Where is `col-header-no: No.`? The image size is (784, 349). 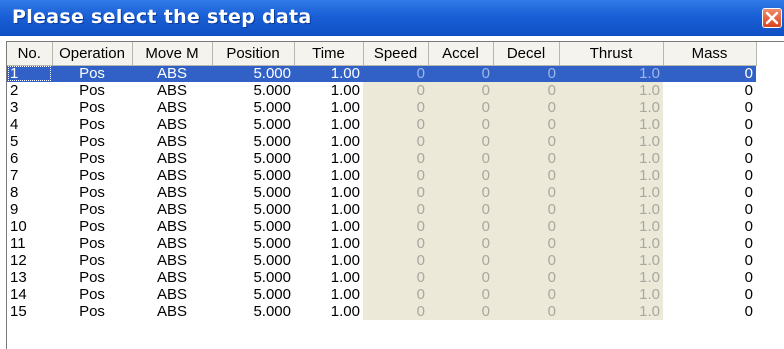 col-header-no: No. is located at coordinates (30, 54).